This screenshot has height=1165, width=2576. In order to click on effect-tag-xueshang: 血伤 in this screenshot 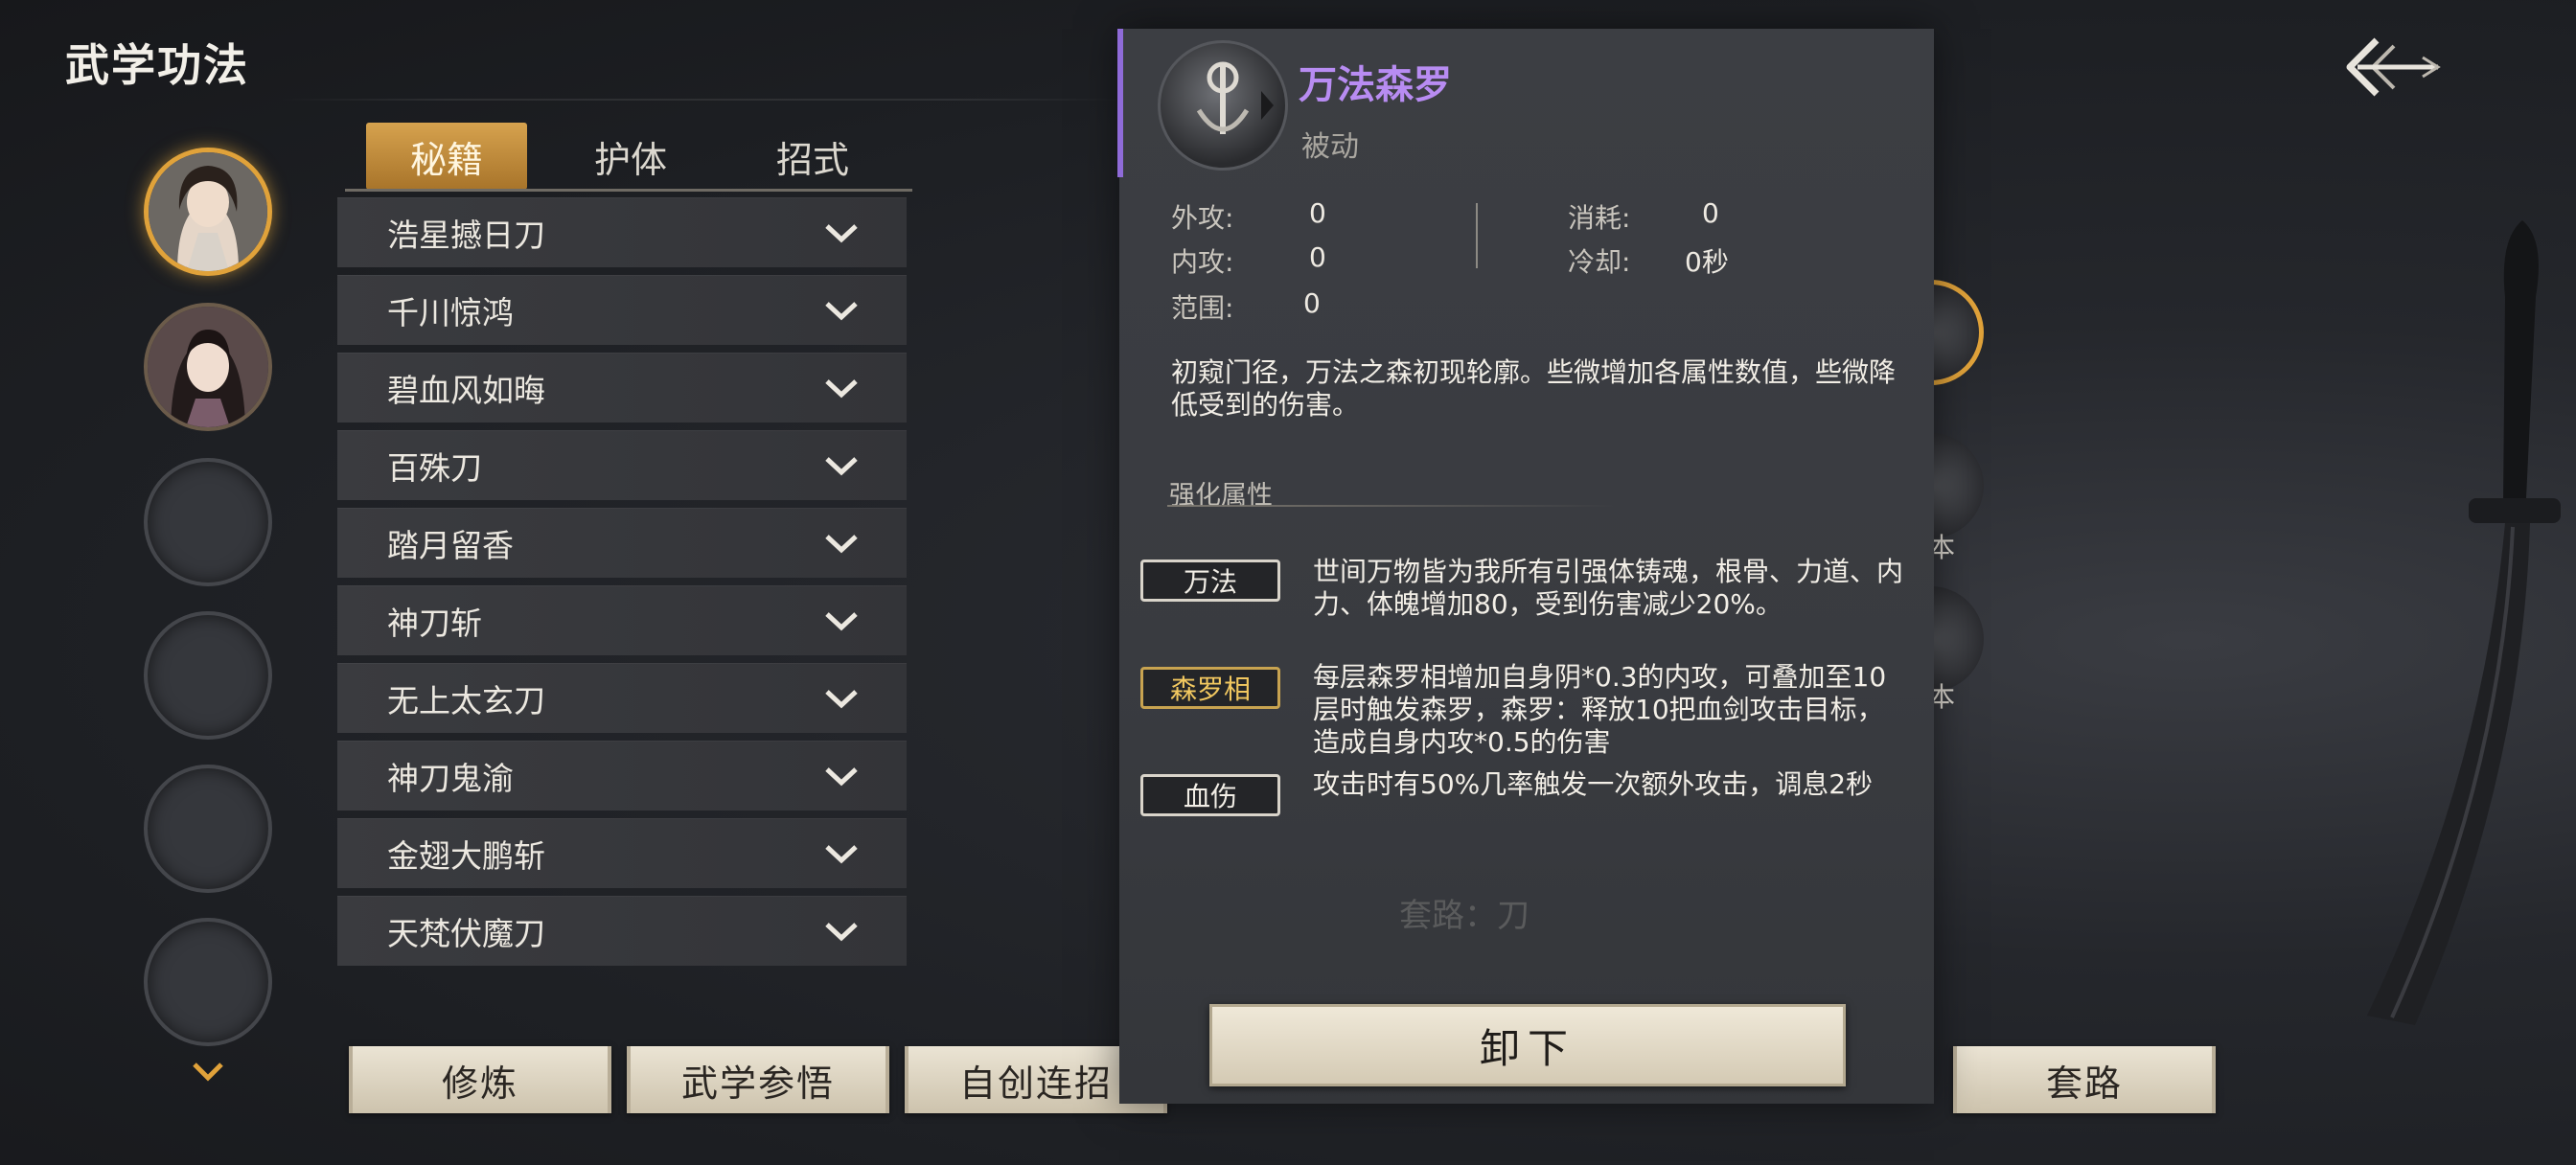, I will do `click(1210, 795)`.